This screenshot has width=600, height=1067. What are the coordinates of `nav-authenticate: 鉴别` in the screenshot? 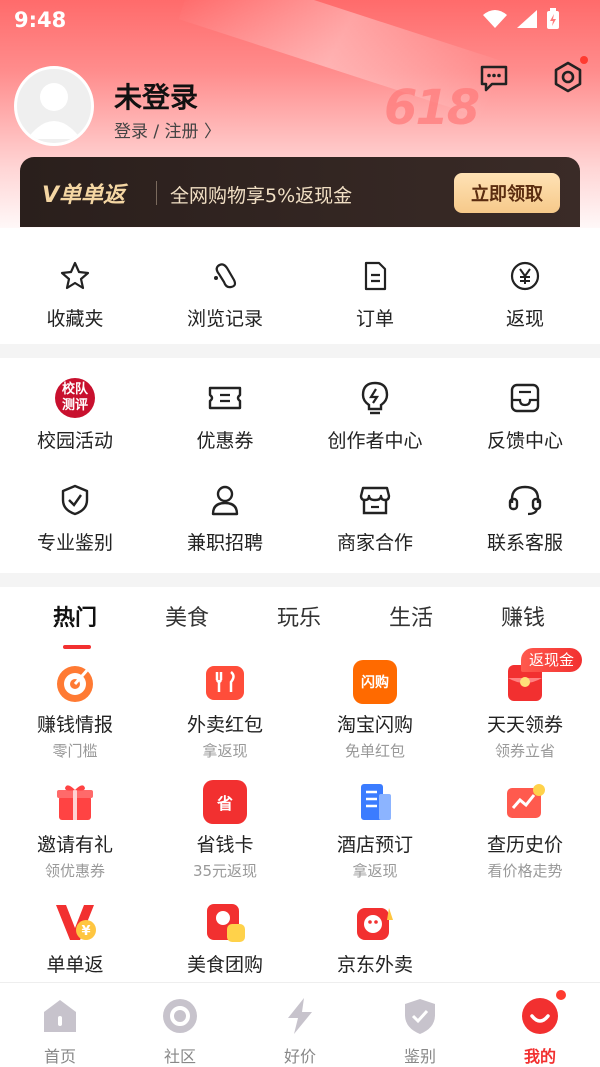 It's located at (420, 1025).